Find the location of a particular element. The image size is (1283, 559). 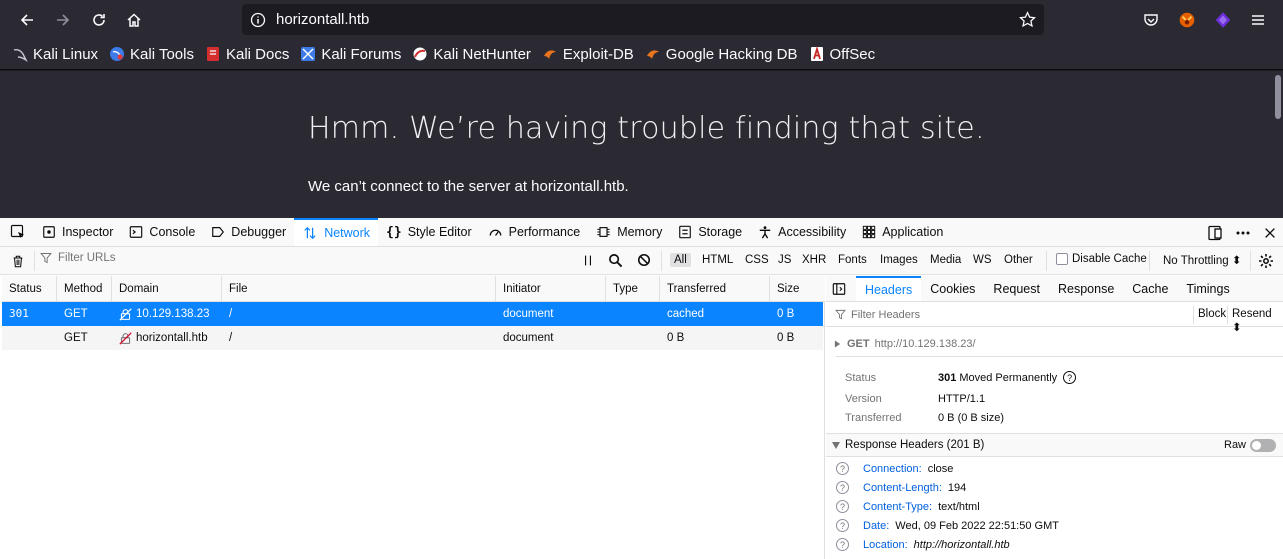

column-header-status: Status is located at coordinates (29, 289).